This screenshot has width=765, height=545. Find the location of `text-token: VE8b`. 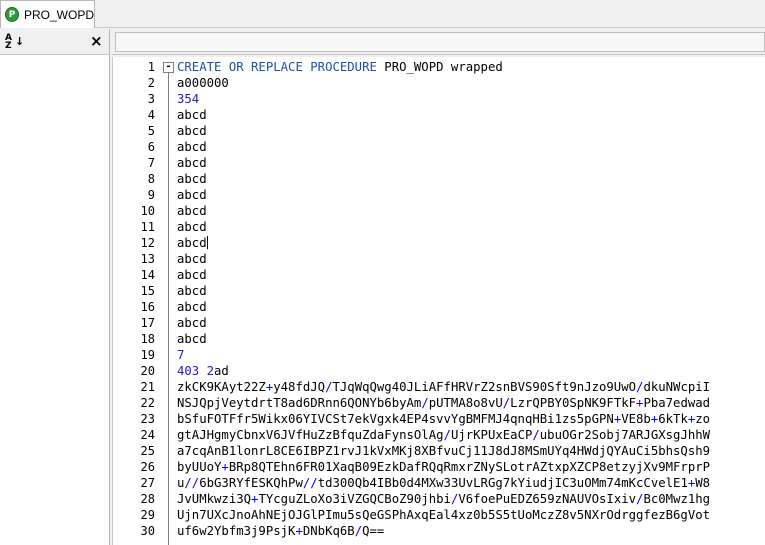

text-token: VE8b is located at coordinates (636, 419).